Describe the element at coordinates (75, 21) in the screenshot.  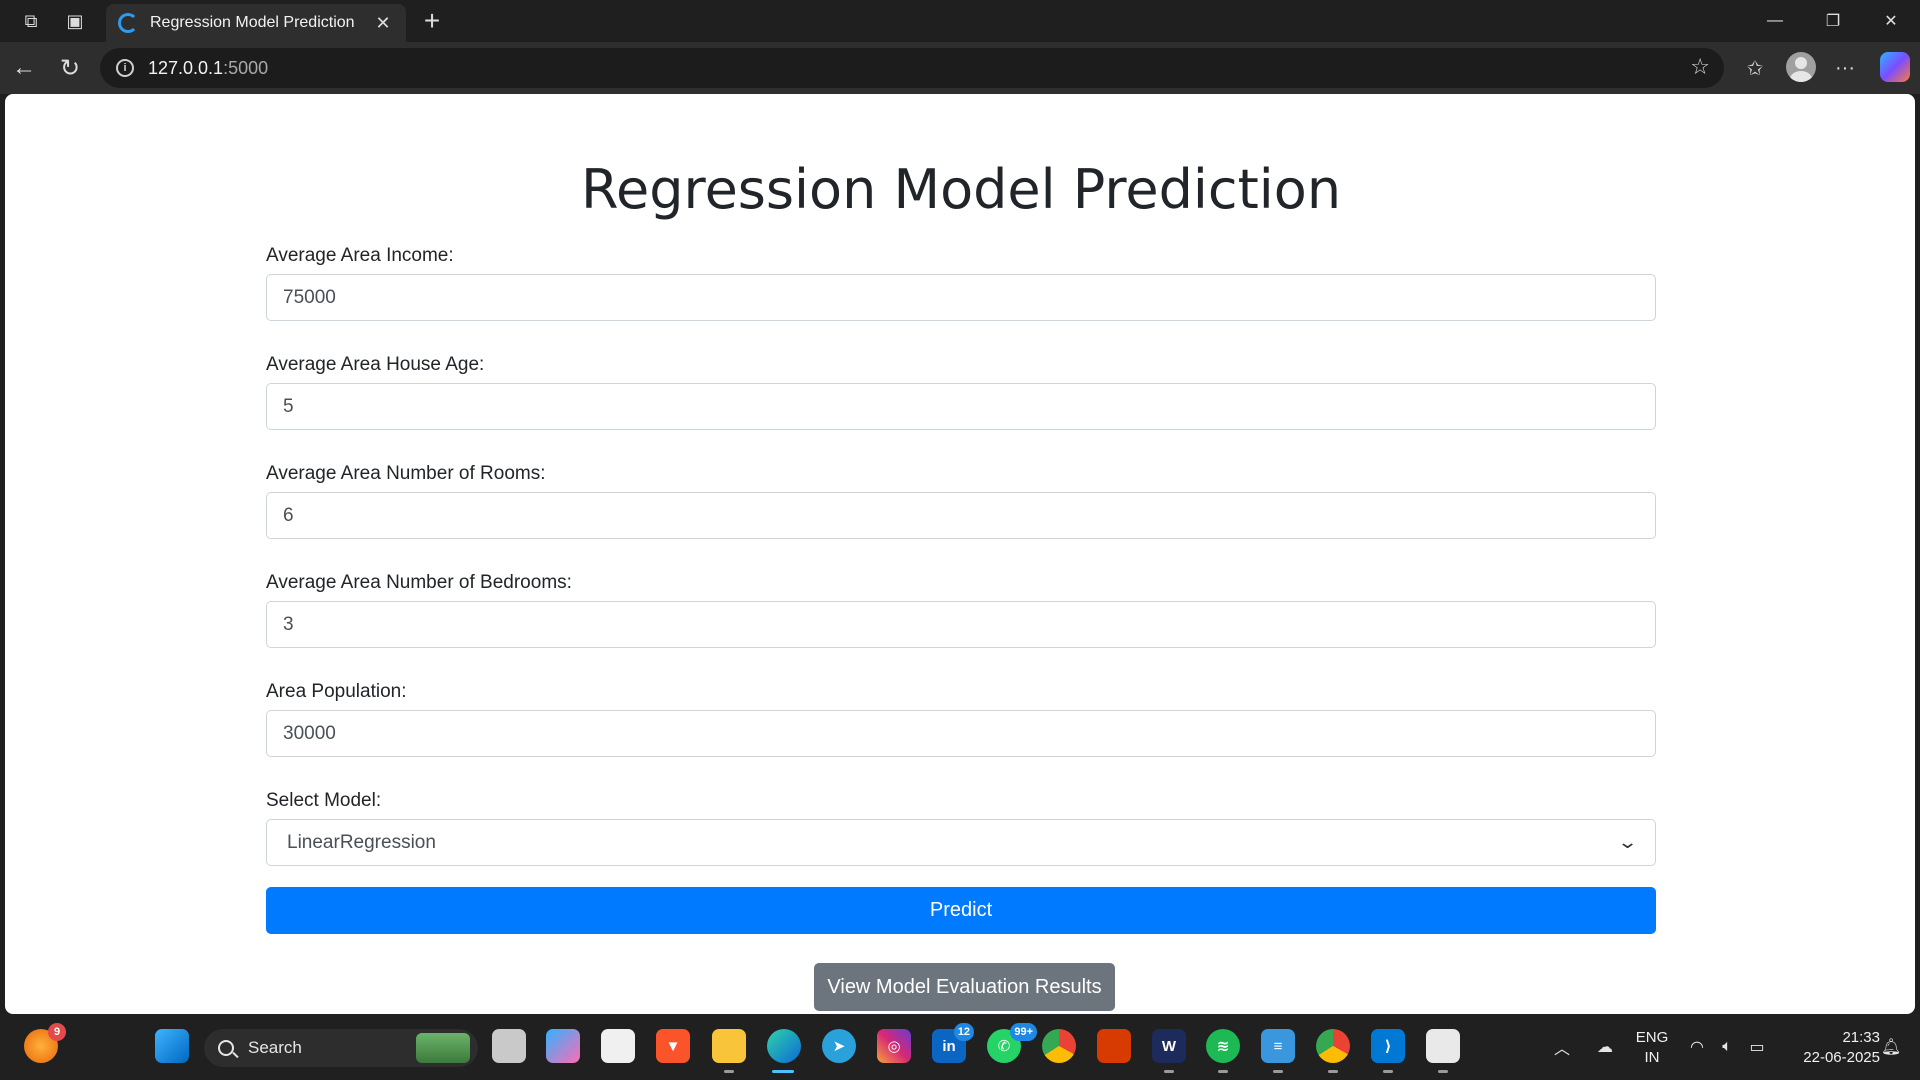
I see `vertical-tabs-icon: ▣` at that location.